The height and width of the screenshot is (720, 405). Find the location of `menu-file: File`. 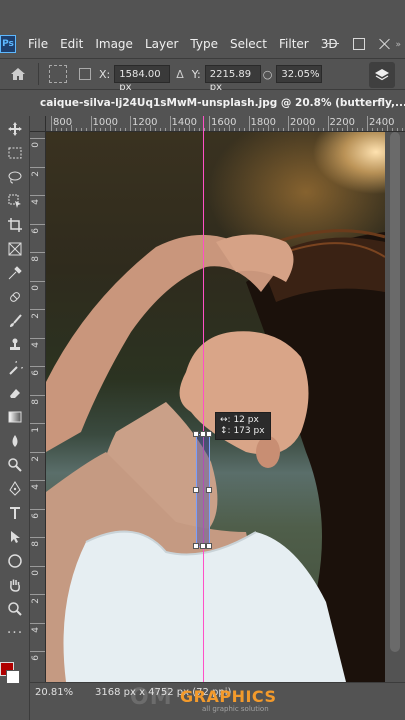

menu-file: File is located at coordinates (38, 44).